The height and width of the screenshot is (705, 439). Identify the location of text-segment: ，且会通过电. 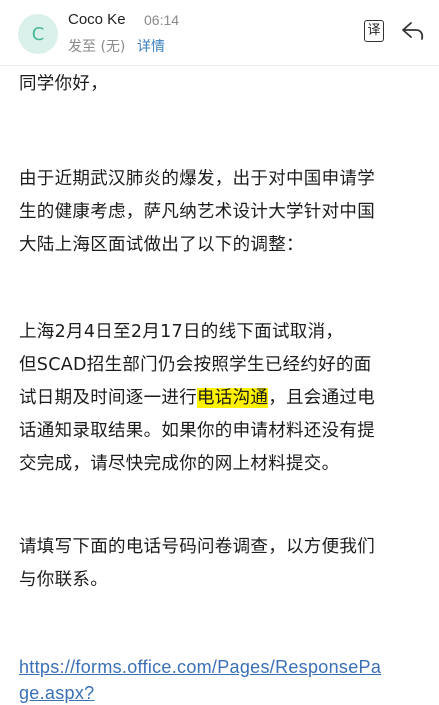
(322, 398).